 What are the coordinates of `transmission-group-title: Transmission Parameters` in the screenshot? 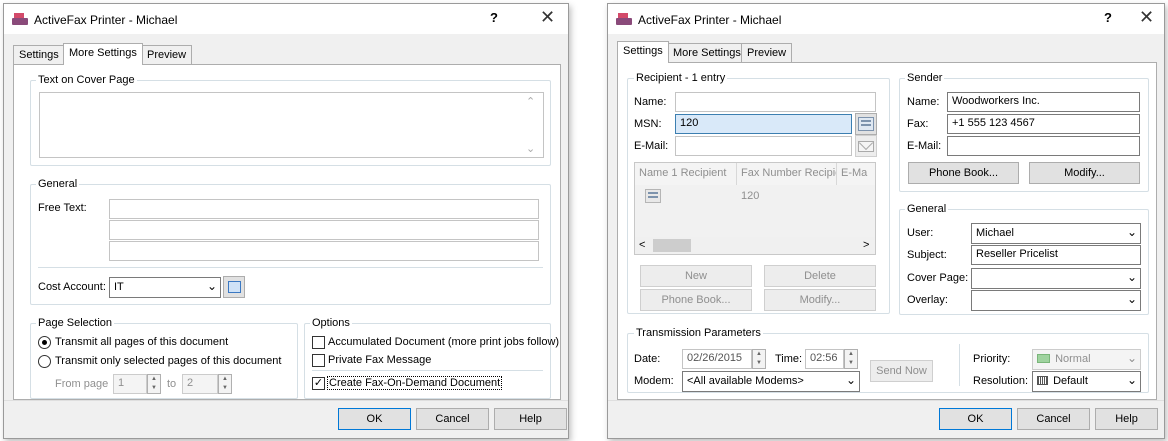 It's located at (698, 333).